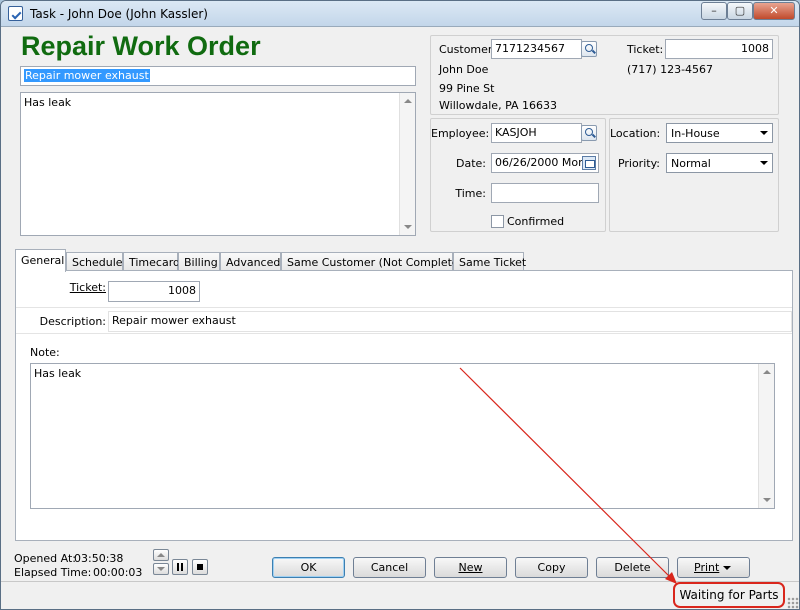 Image resolution: width=800 pixels, height=610 pixels. Describe the element at coordinates (40, 260) in the screenshot. I see `tab-general: General` at that location.